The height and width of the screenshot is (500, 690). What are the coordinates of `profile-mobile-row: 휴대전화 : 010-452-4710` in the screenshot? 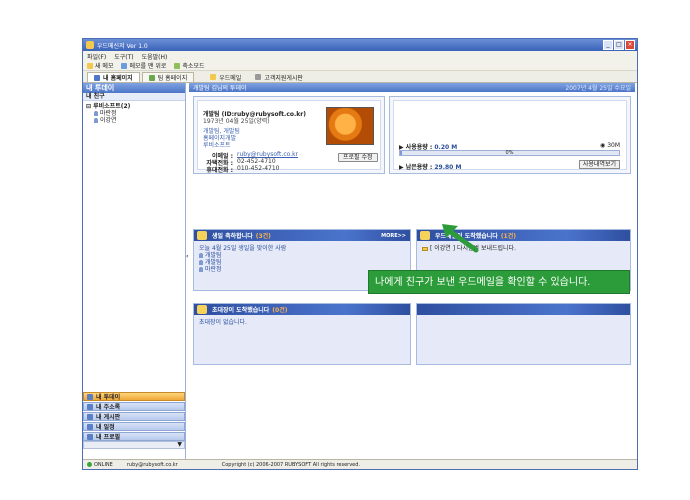 It's located at (241, 169).